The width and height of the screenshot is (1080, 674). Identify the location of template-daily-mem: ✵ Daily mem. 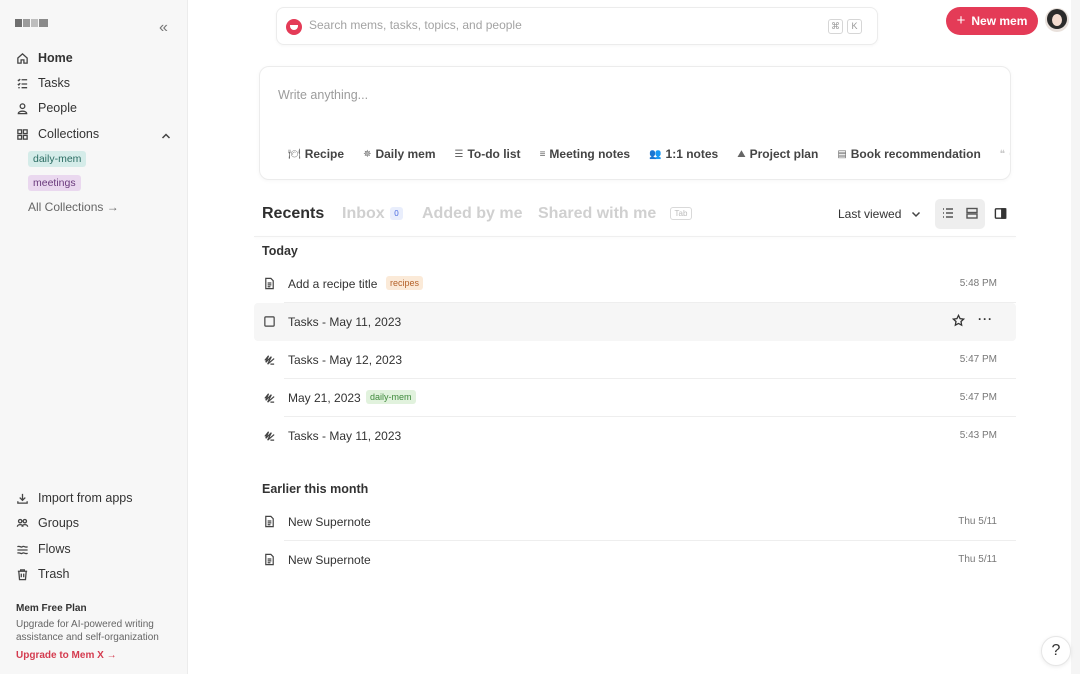
(399, 154).